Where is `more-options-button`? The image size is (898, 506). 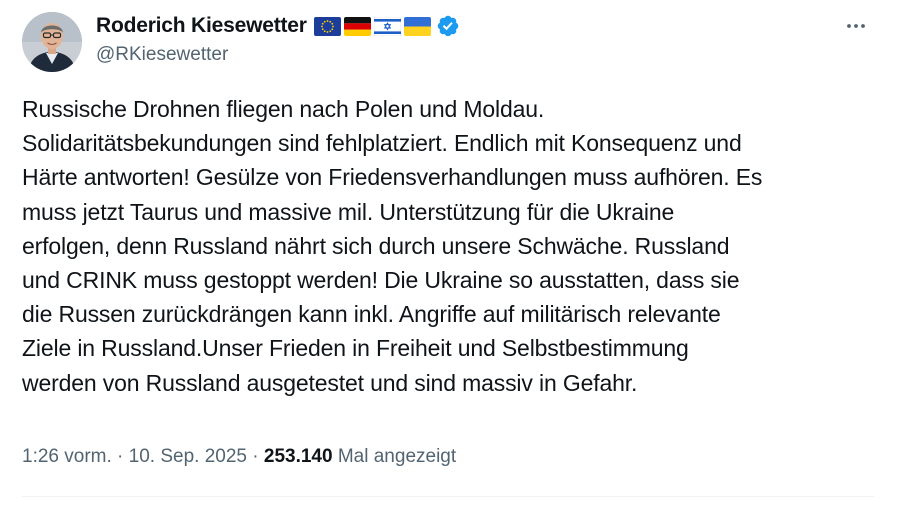 more-options-button is located at coordinates (856, 26).